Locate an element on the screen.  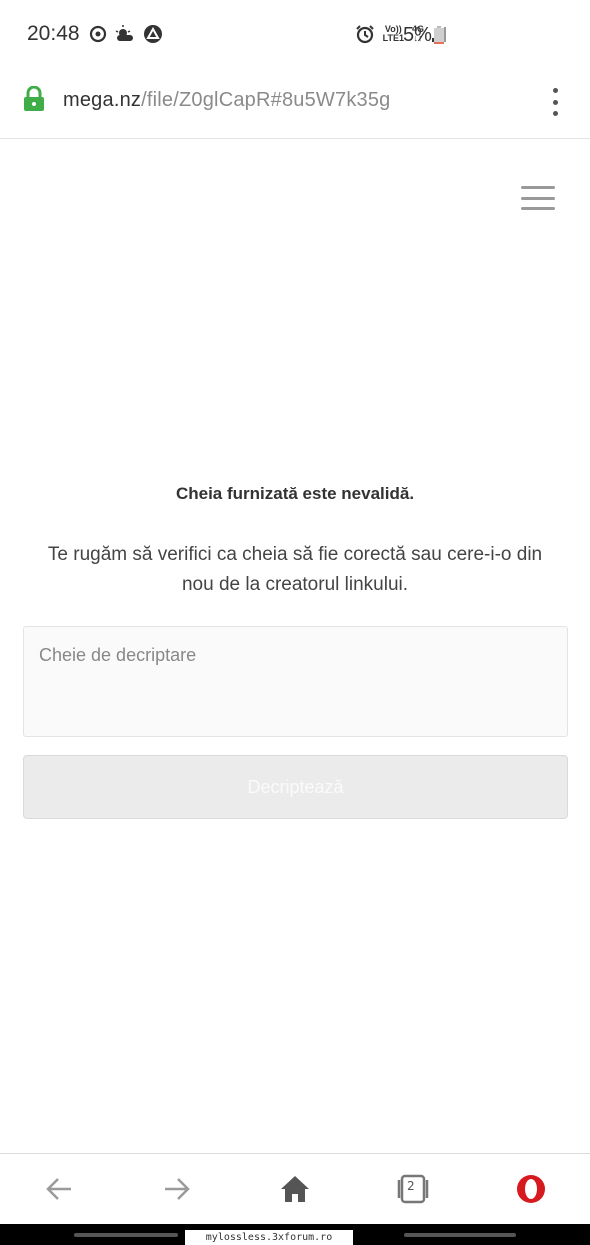
more-options-icon is located at coordinates (555, 102).